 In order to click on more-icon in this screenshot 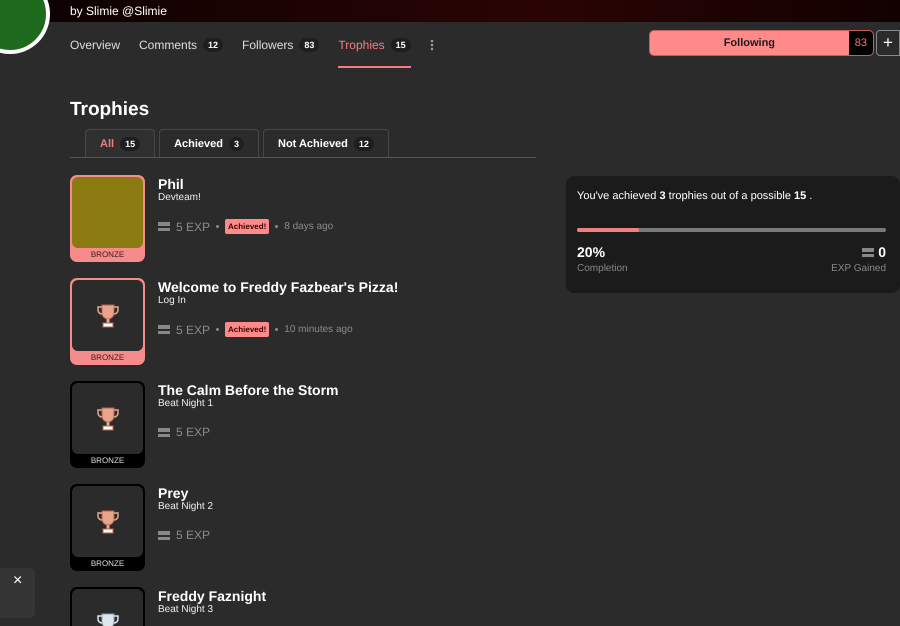, I will do `click(432, 45)`.